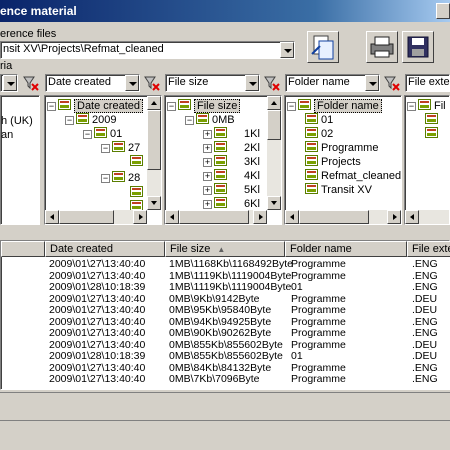  I want to click on tree-root: − Fil, so click(426, 106).